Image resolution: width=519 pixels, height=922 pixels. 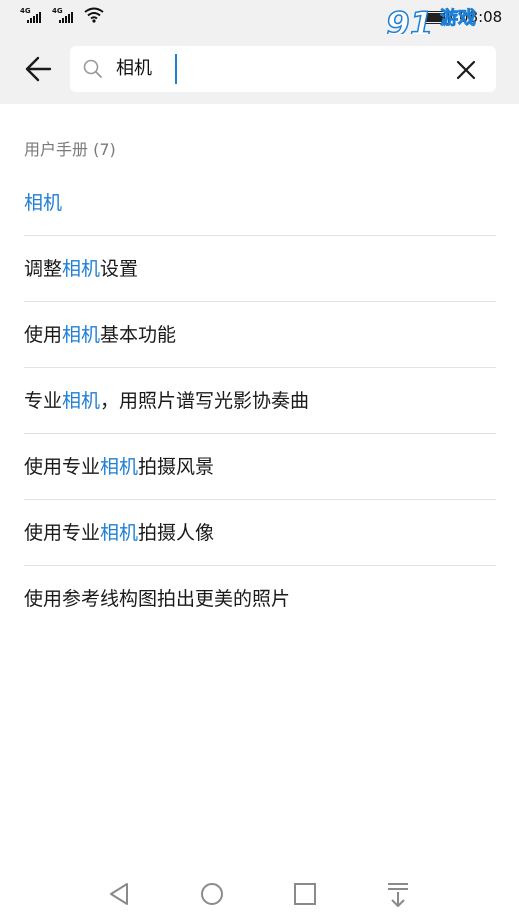 I want to click on result-text: 设置, so click(x=119, y=269).